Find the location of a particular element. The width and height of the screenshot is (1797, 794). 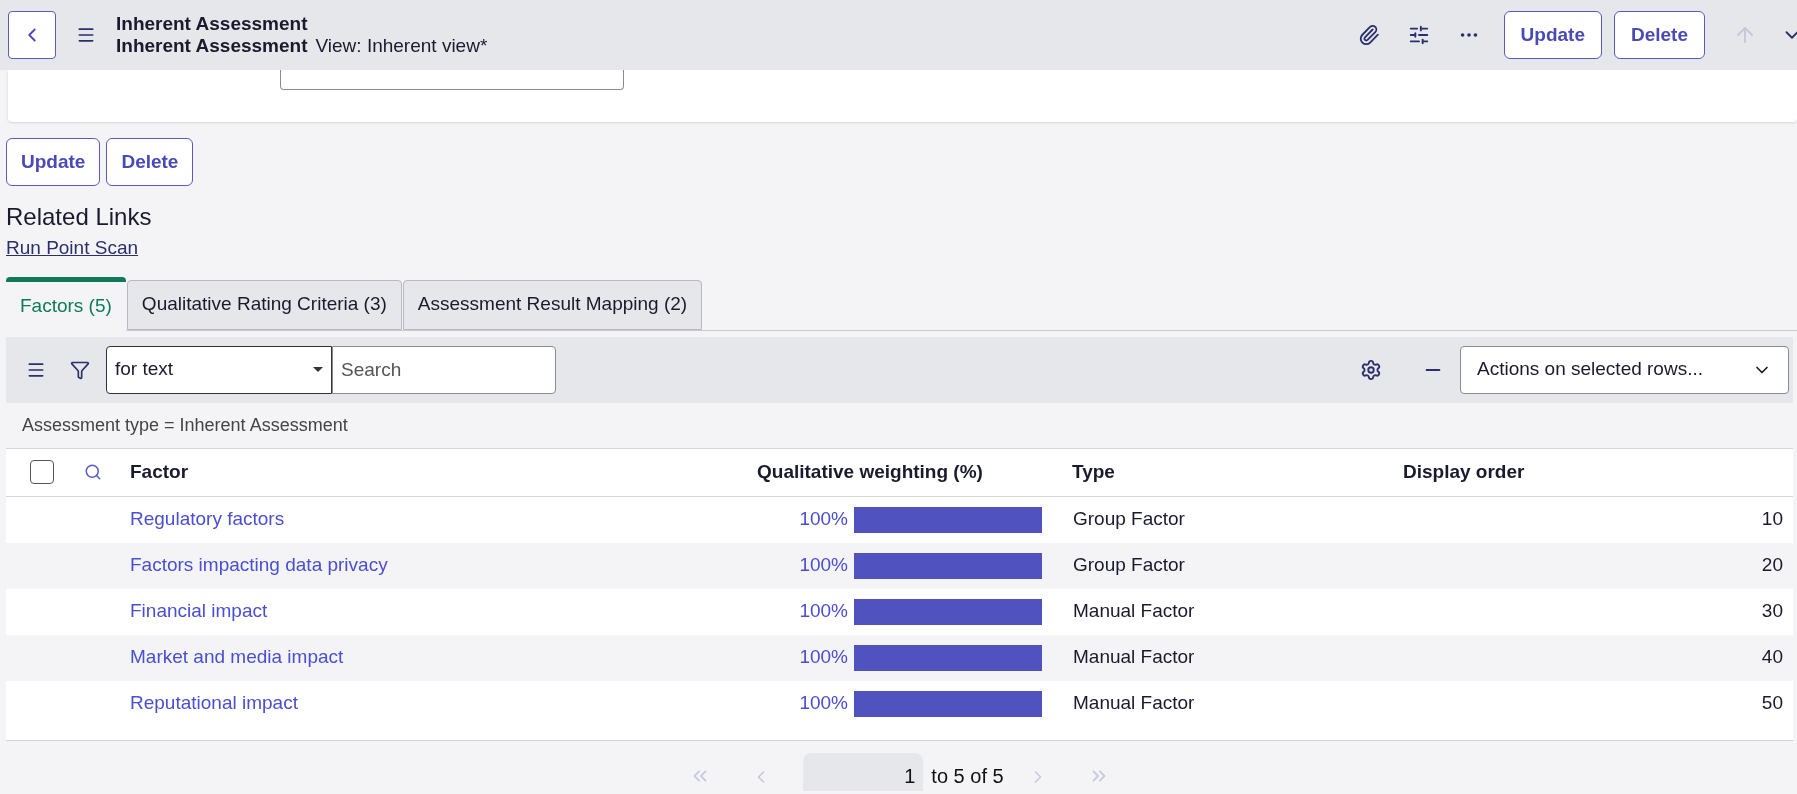

column-header: Factor is located at coordinates (160, 471).